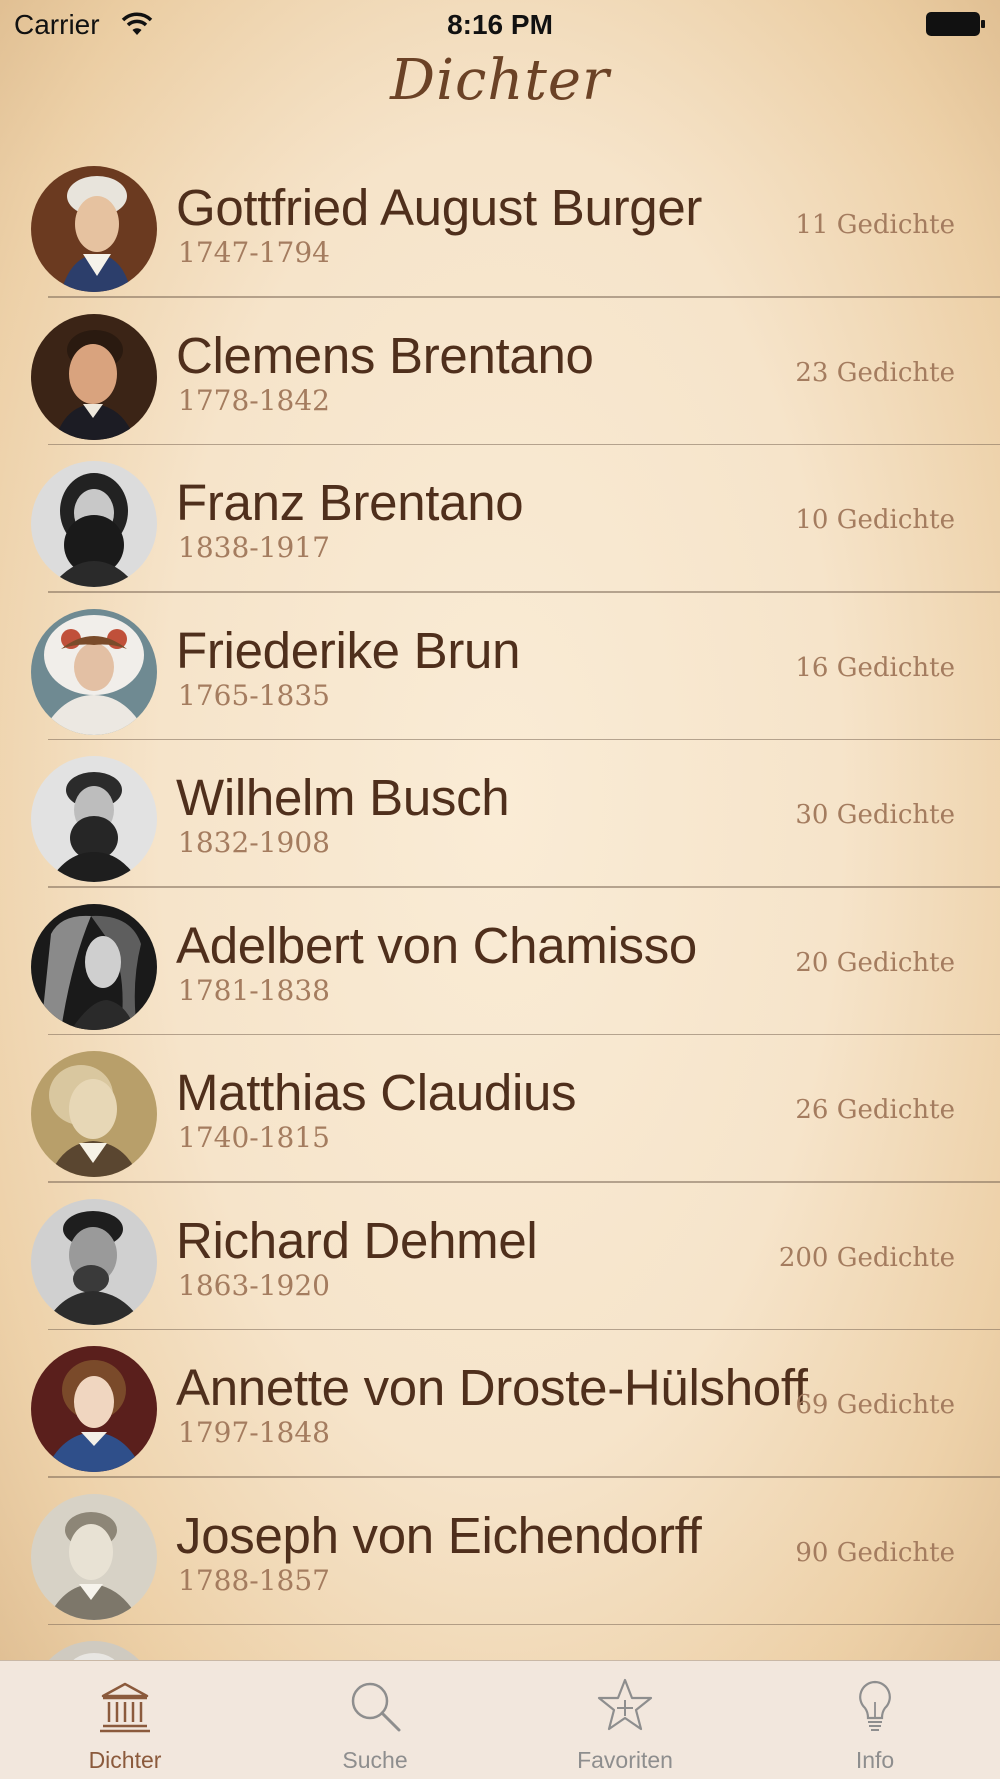  What do you see at coordinates (500, 80) in the screenshot?
I see `page-title: Dichter` at bounding box center [500, 80].